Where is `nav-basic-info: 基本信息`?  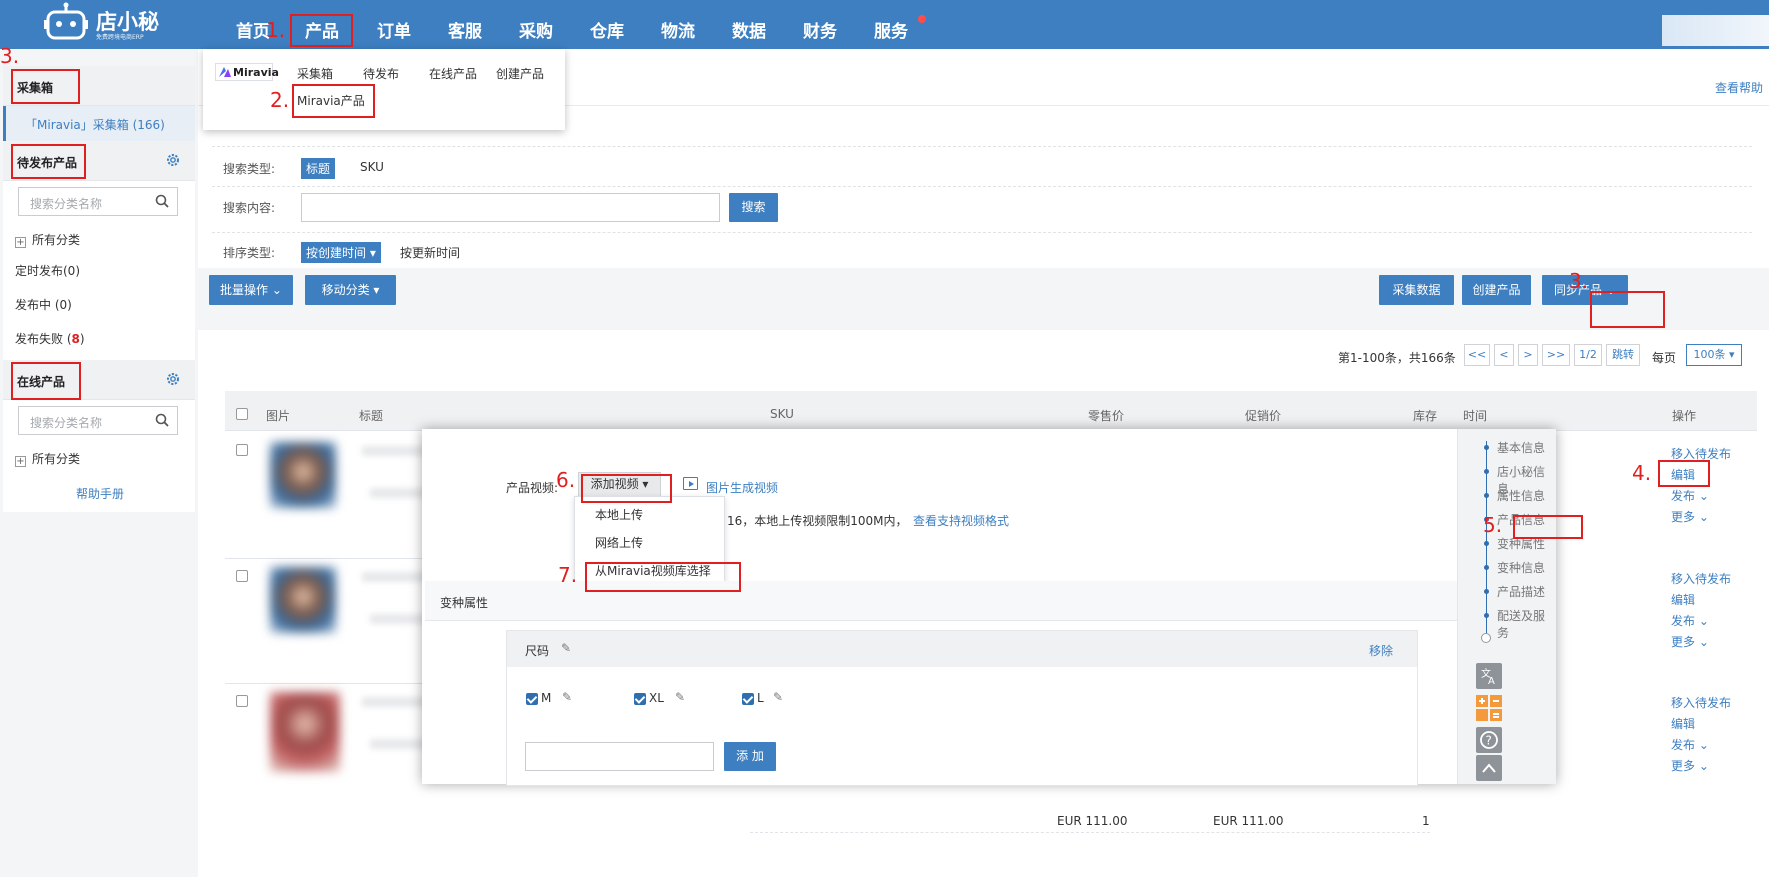
nav-basic-info: 基本信息 is located at coordinates (1521, 447).